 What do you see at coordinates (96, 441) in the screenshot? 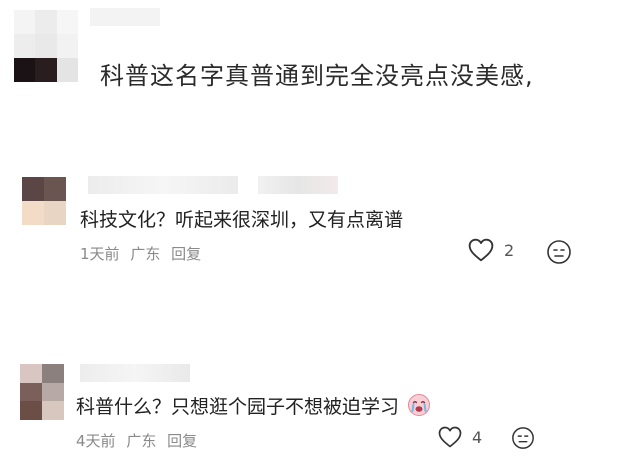
I see `comment-time: 4天前` at bounding box center [96, 441].